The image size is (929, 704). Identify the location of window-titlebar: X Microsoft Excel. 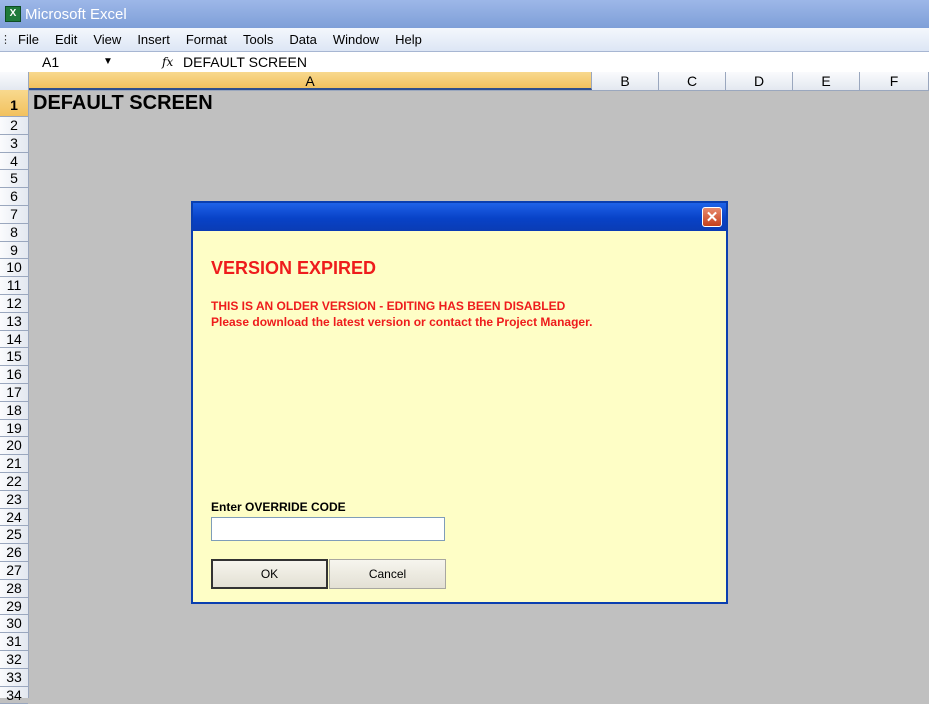
(464, 14).